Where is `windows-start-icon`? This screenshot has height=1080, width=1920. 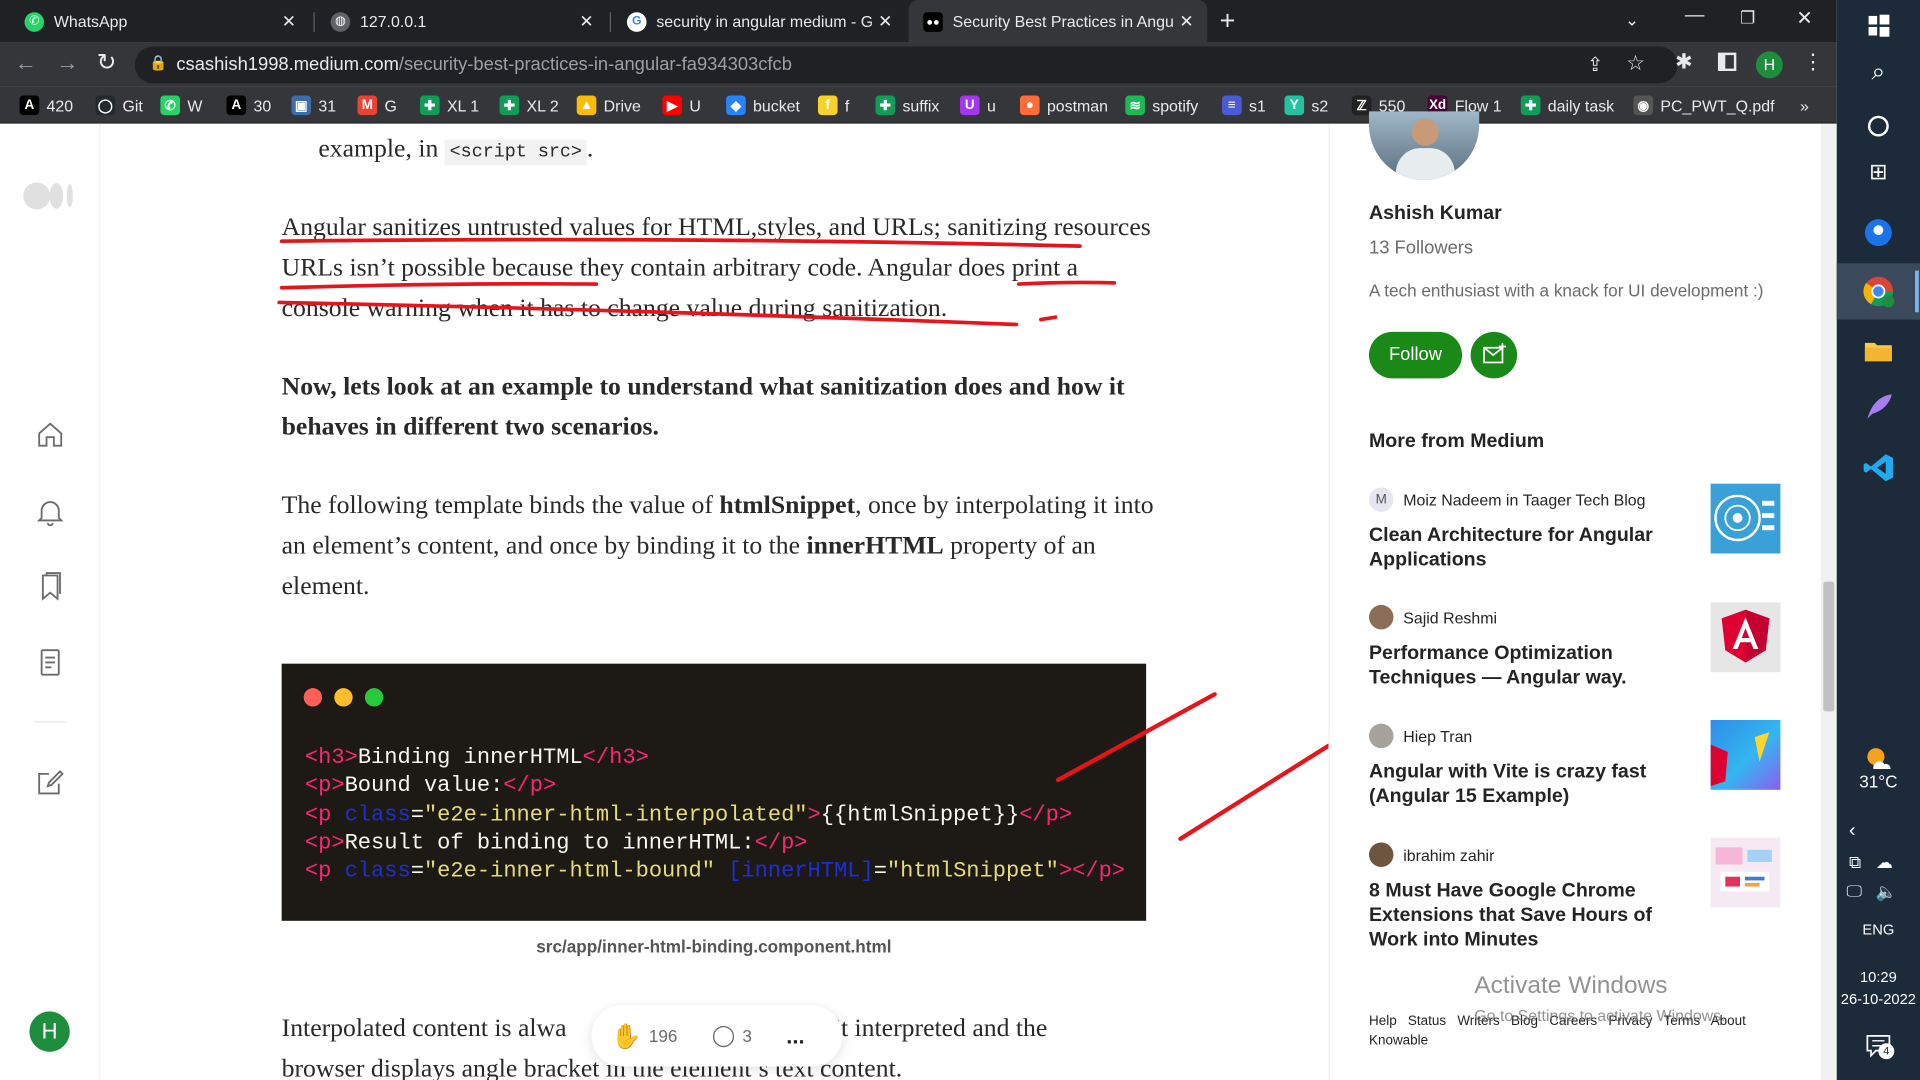
windows-start-icon is located at coordinates (1878, 24).